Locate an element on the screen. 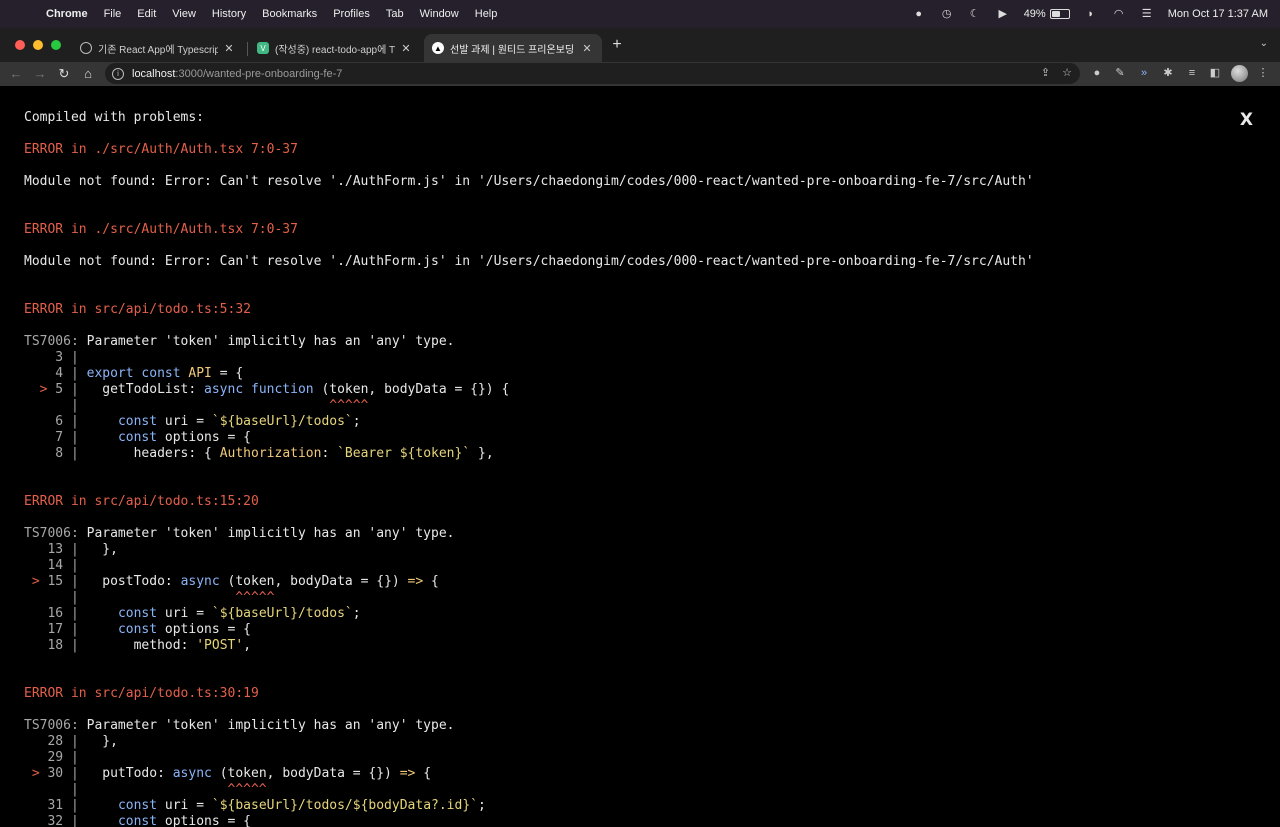 The height and width of the screenshot is (827, 1280). menu-edit: Edit is located at coordinates (146, 14).